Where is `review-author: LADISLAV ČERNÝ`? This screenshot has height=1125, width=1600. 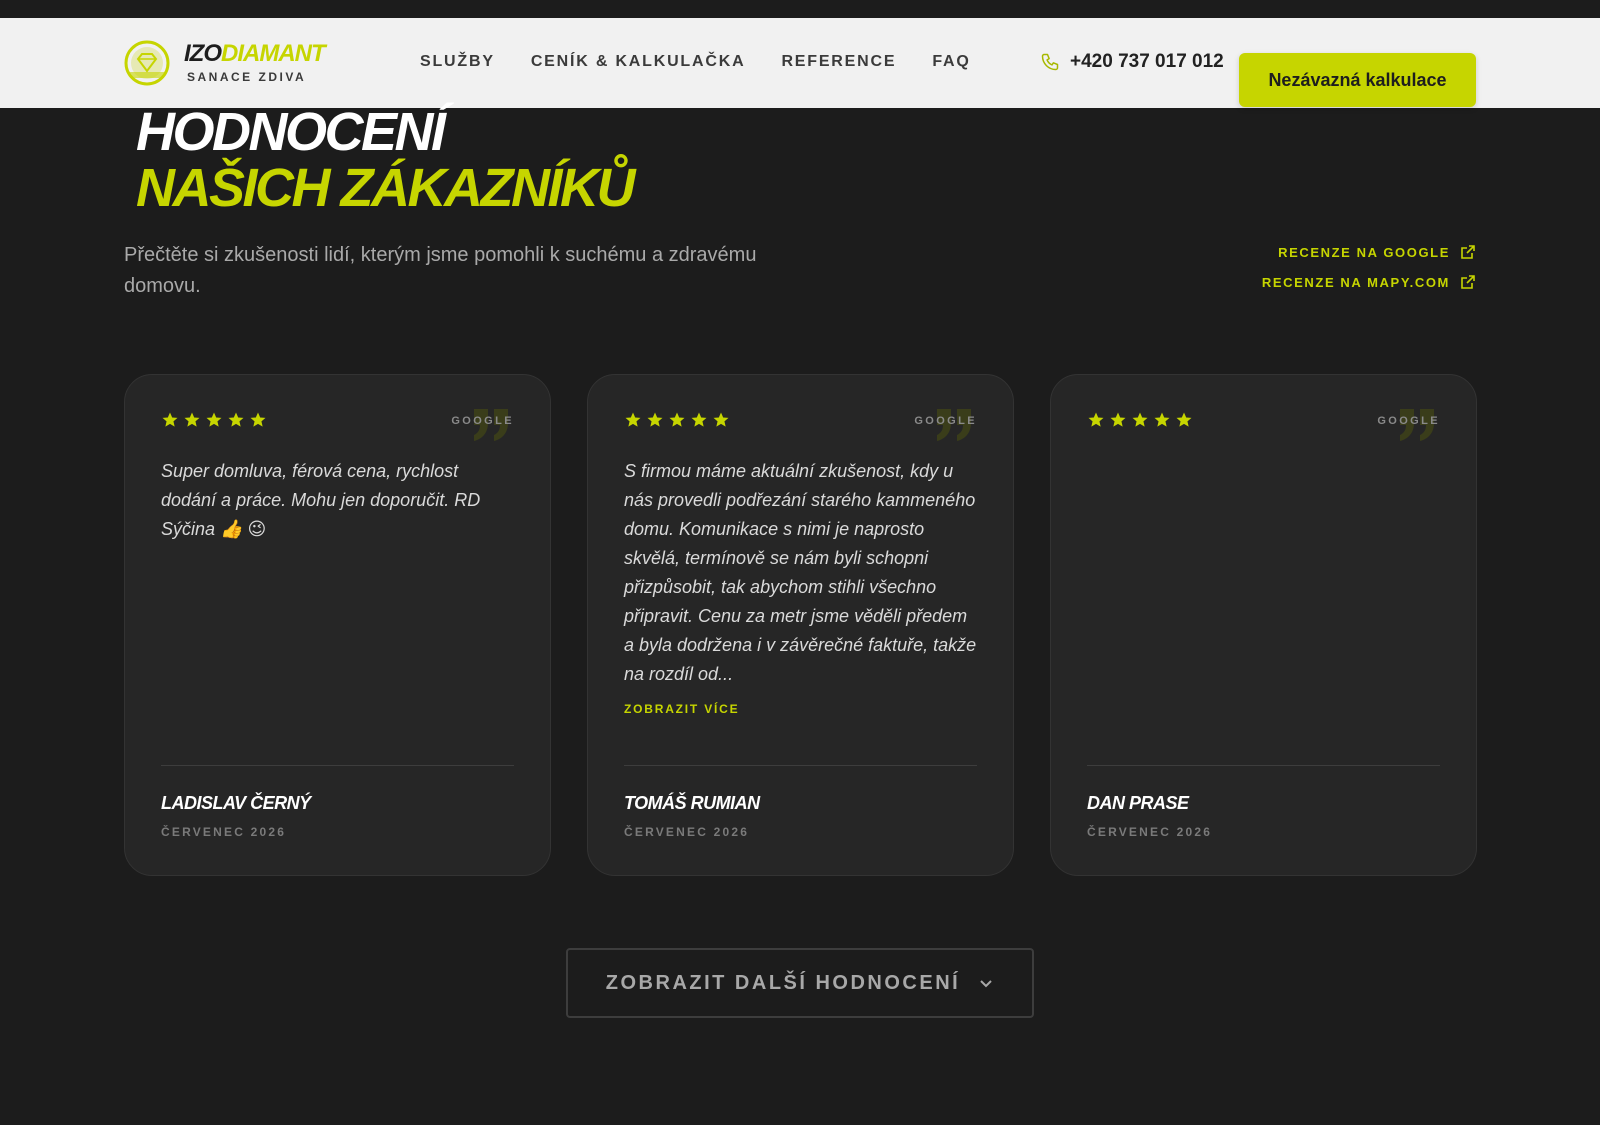
review-author: LADISLAV ČERNÝ is located at coordinates (236, 803).